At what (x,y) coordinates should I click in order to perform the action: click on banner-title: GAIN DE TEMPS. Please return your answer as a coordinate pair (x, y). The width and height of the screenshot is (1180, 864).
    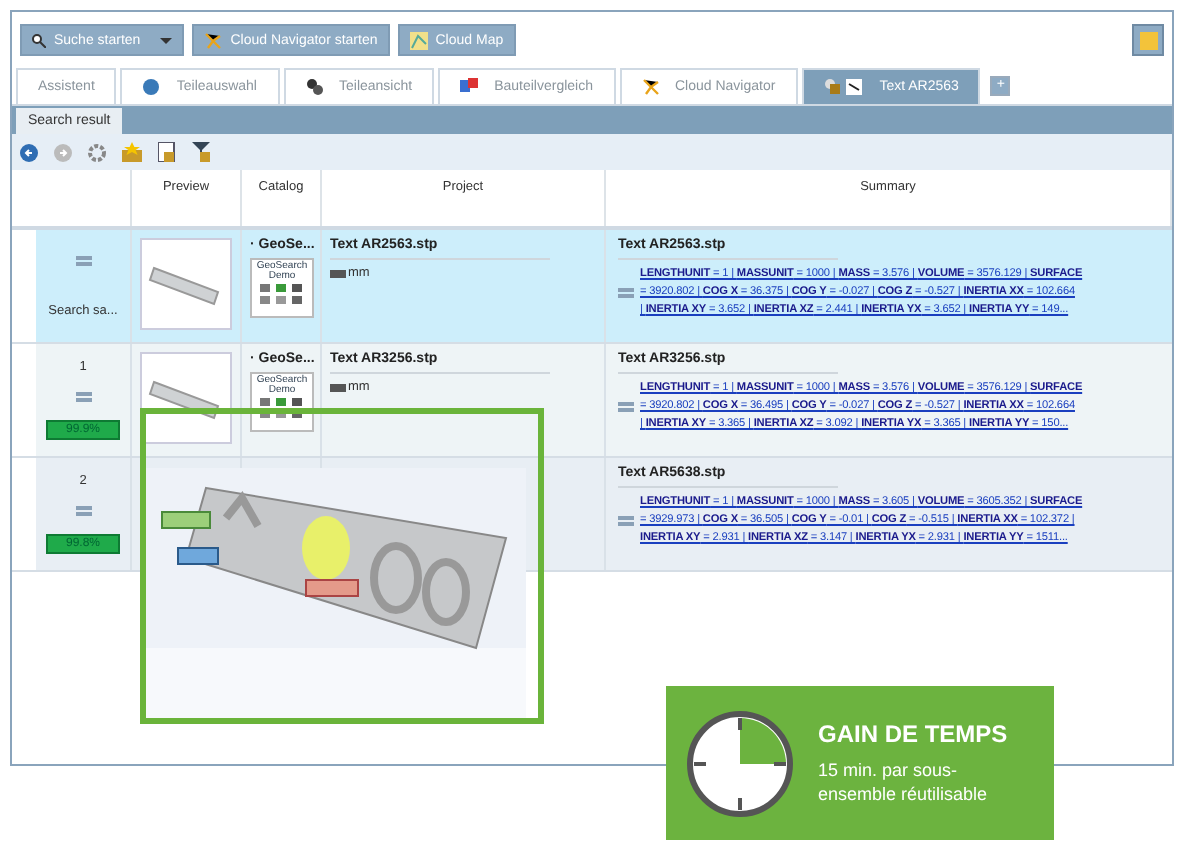
    Looking at the image, I should click on (914, 734).